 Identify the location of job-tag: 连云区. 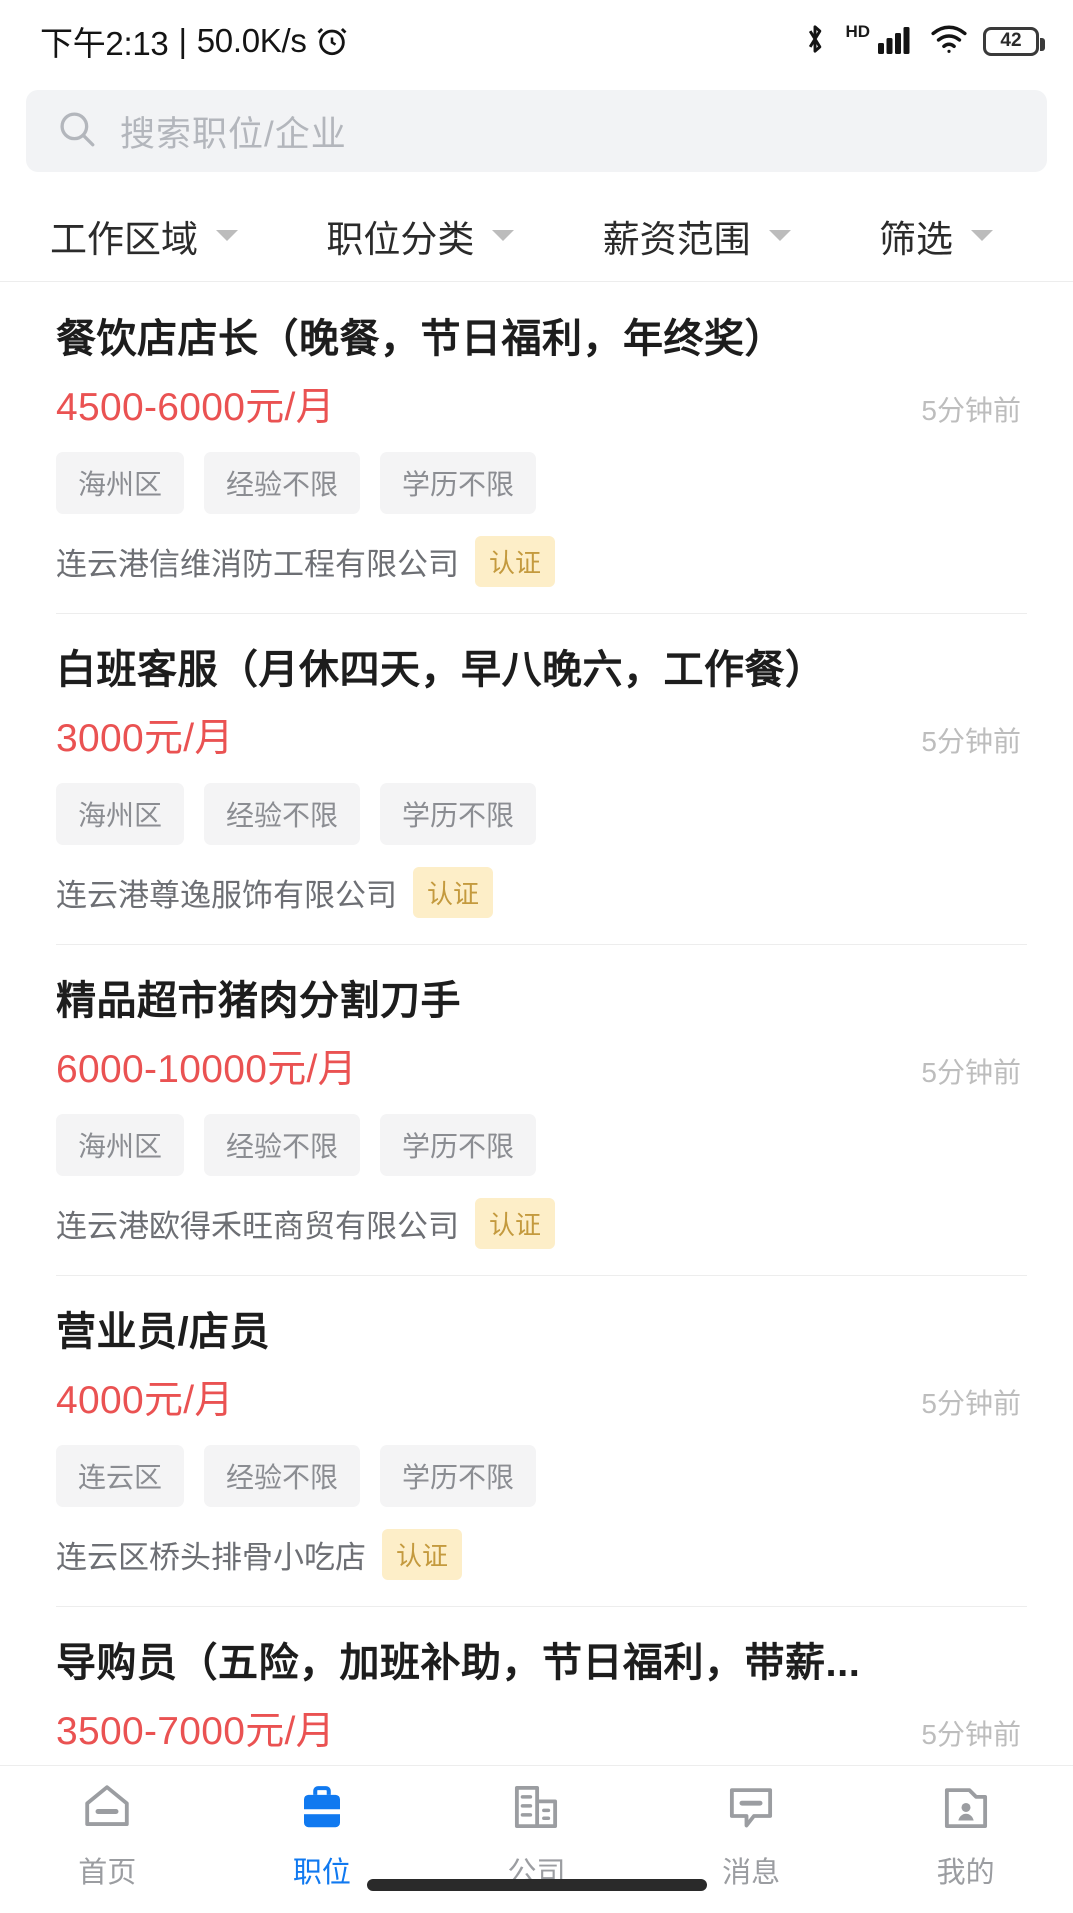
(120, 1476).